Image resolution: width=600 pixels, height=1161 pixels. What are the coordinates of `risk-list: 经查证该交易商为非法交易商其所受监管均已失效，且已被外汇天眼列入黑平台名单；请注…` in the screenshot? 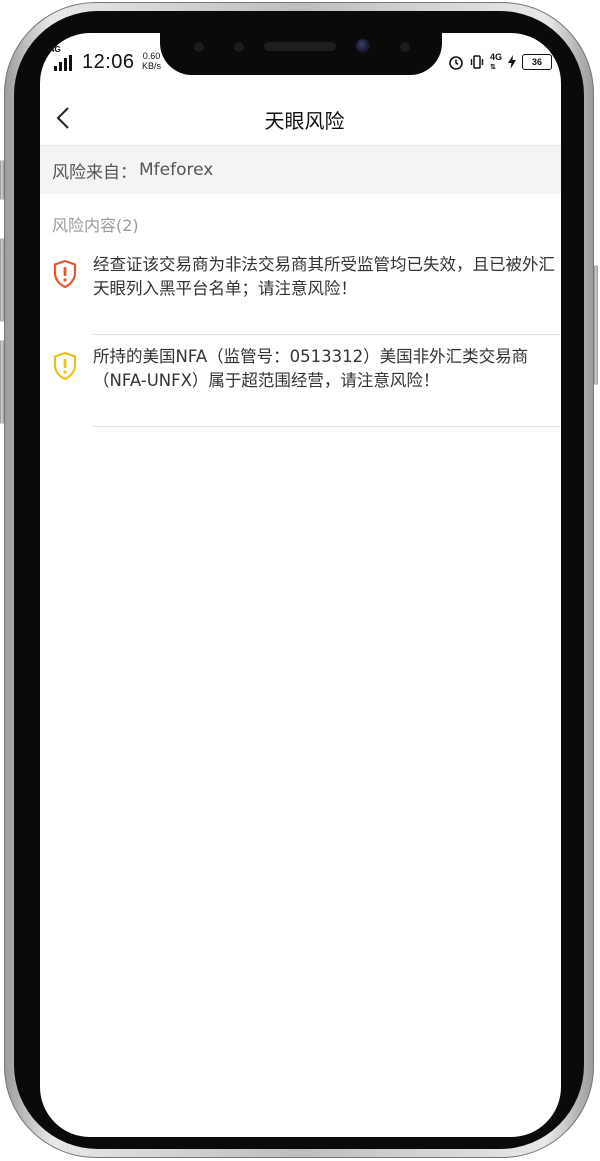 It's located at (300, 335).